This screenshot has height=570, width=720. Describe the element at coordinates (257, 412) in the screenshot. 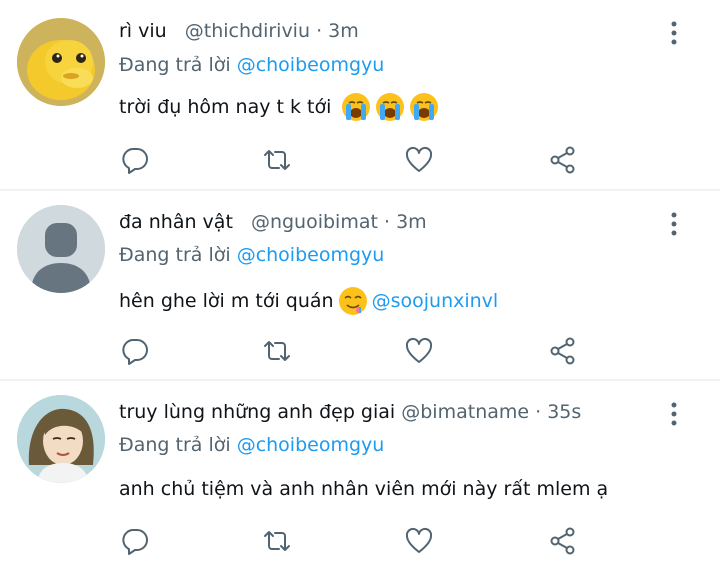

I see `display-name: truy lùng những anh đẹp giai` at that location.